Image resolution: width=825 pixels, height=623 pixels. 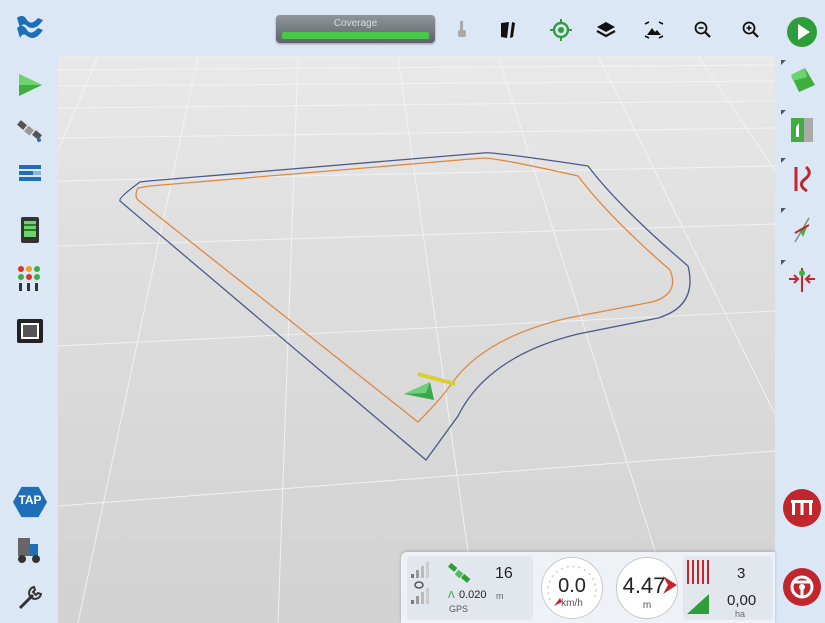 I want to click on coverage-progress-track, so click(x=355, y=35).